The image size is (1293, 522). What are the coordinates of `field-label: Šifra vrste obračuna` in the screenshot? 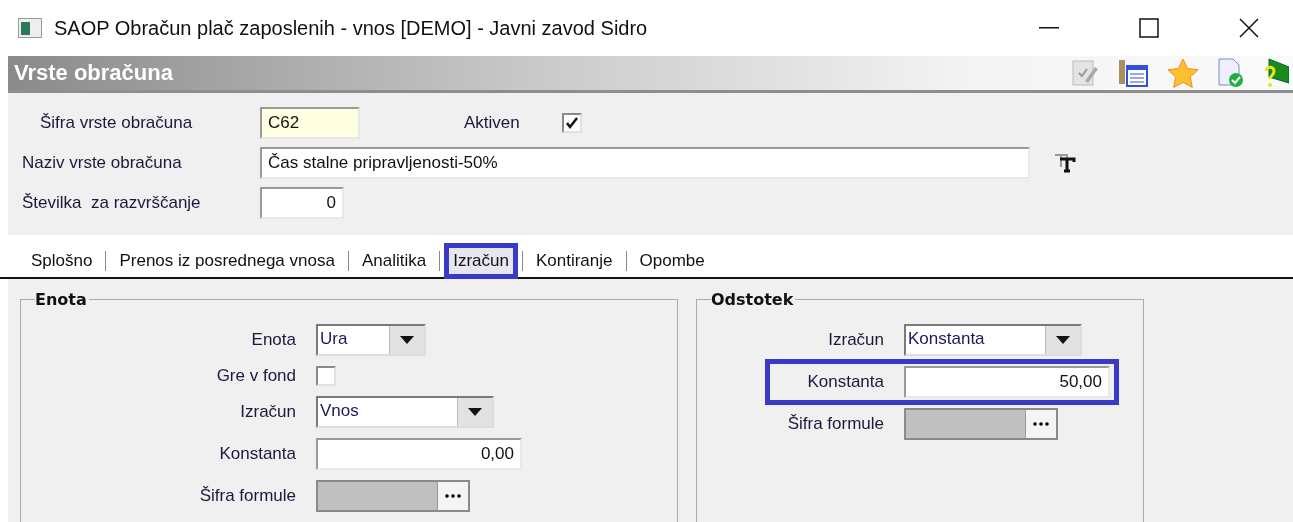 It's located at (116, 123).